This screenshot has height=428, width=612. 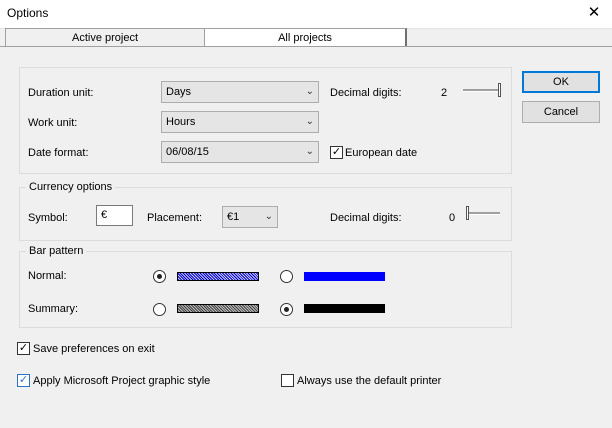 What do you see at coordinates (467, 213) in the screenshot?
I see `currency-decimal-slider-thumb` at bounding box center [467, 213].